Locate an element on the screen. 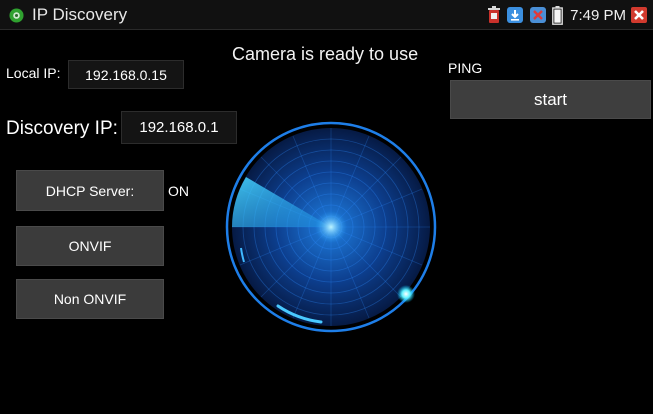 The image size is (653, 414). dhcp-server-button: DHCP Server: is located at coordinates (90, 190).